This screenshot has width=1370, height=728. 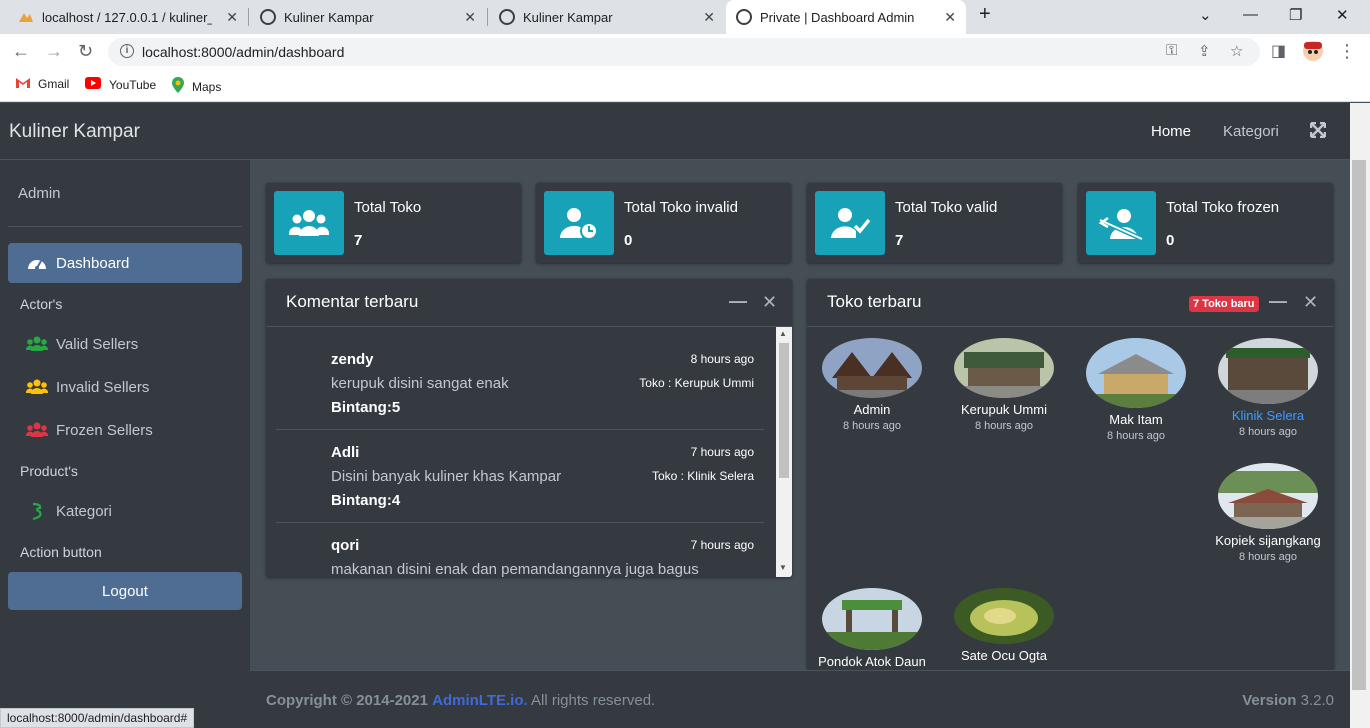 What do you see at coordinates (1205, 223) in the screenshot?
I see `stat-box-toko-frozen: Total Toko frozen 0` at bounding box center [1205, 223].